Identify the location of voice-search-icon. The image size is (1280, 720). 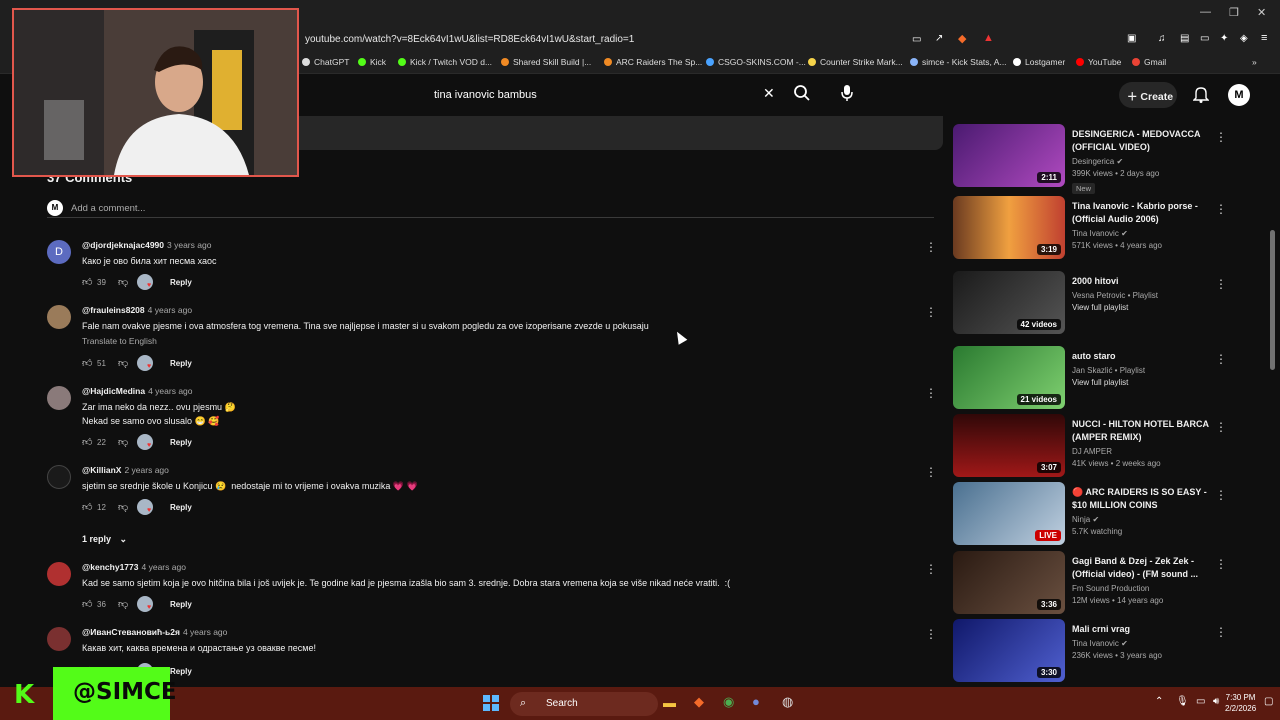
(847, 94).